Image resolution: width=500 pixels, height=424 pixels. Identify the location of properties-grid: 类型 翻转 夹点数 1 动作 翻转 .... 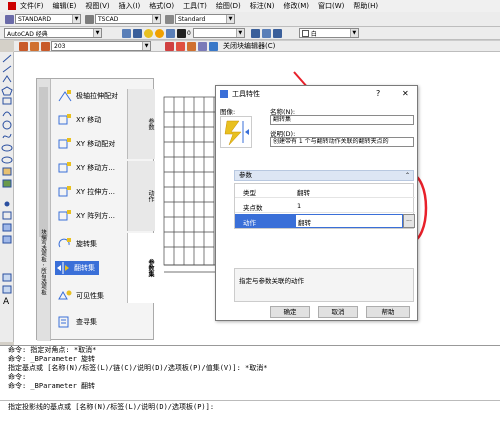
(324, 206).